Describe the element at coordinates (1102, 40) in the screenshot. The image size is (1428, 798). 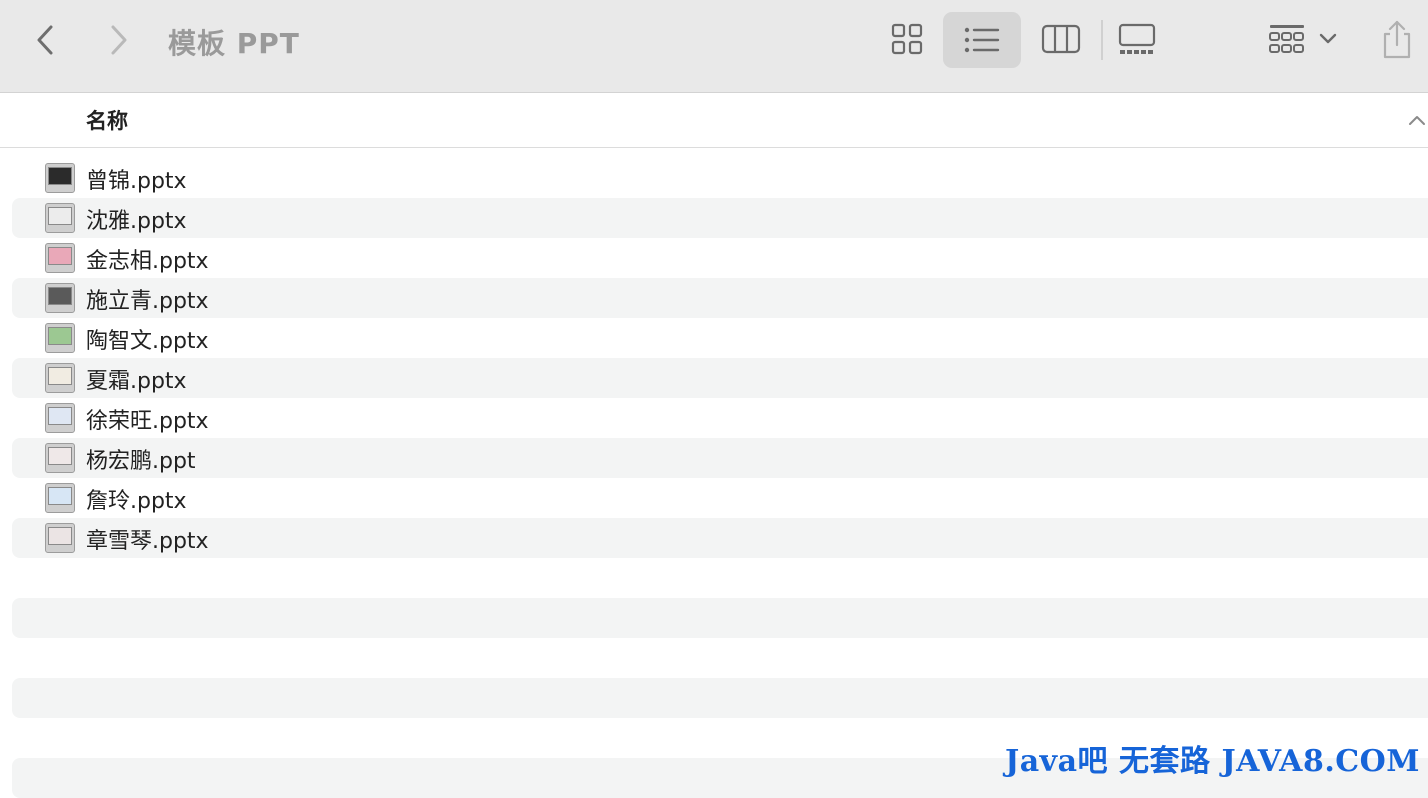
I see `toolbar-divider` at that location.